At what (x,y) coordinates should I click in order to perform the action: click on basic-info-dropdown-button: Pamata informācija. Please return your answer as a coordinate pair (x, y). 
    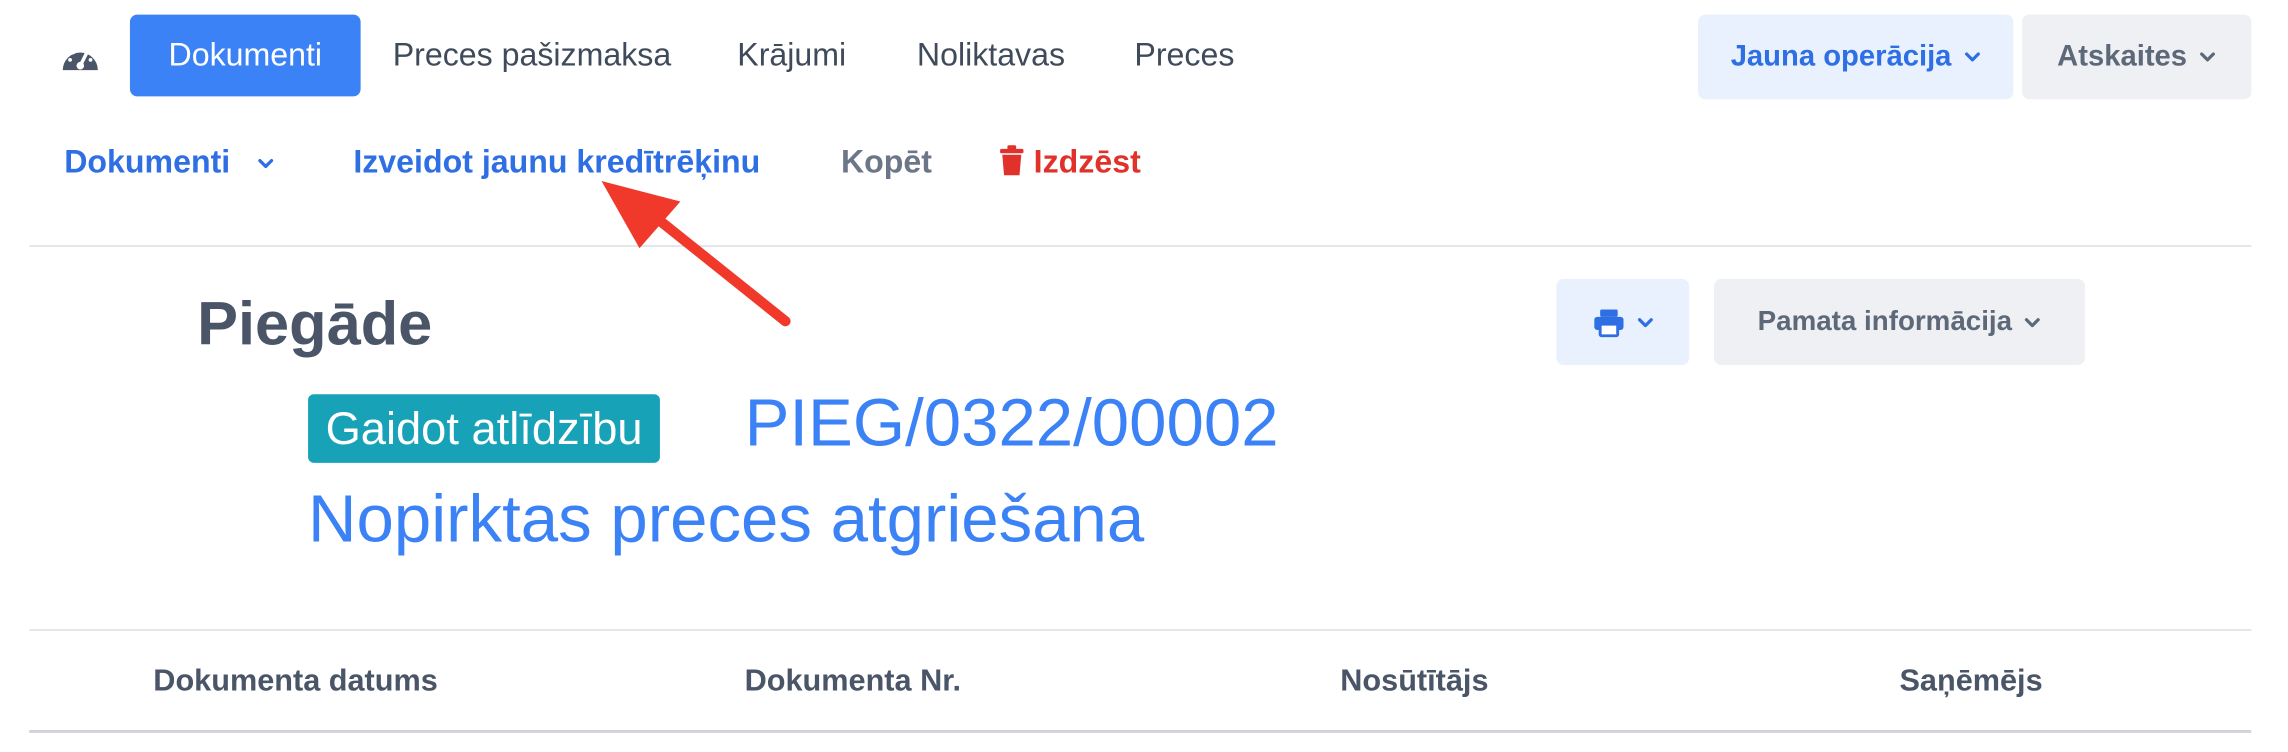
    Looking at the image, I should click on (1899, 321).